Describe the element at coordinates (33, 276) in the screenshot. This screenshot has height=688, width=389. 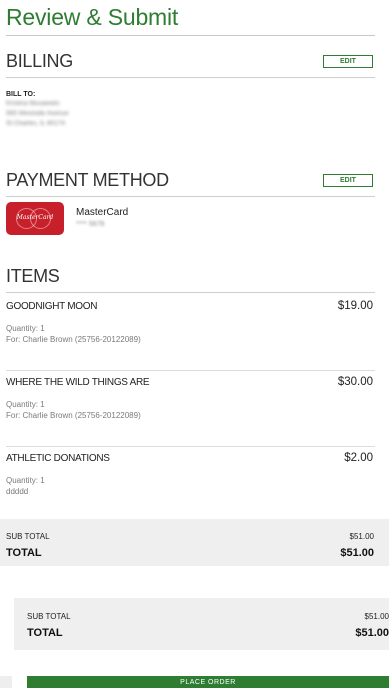
I see `items-heading: ITEMS` at that location.